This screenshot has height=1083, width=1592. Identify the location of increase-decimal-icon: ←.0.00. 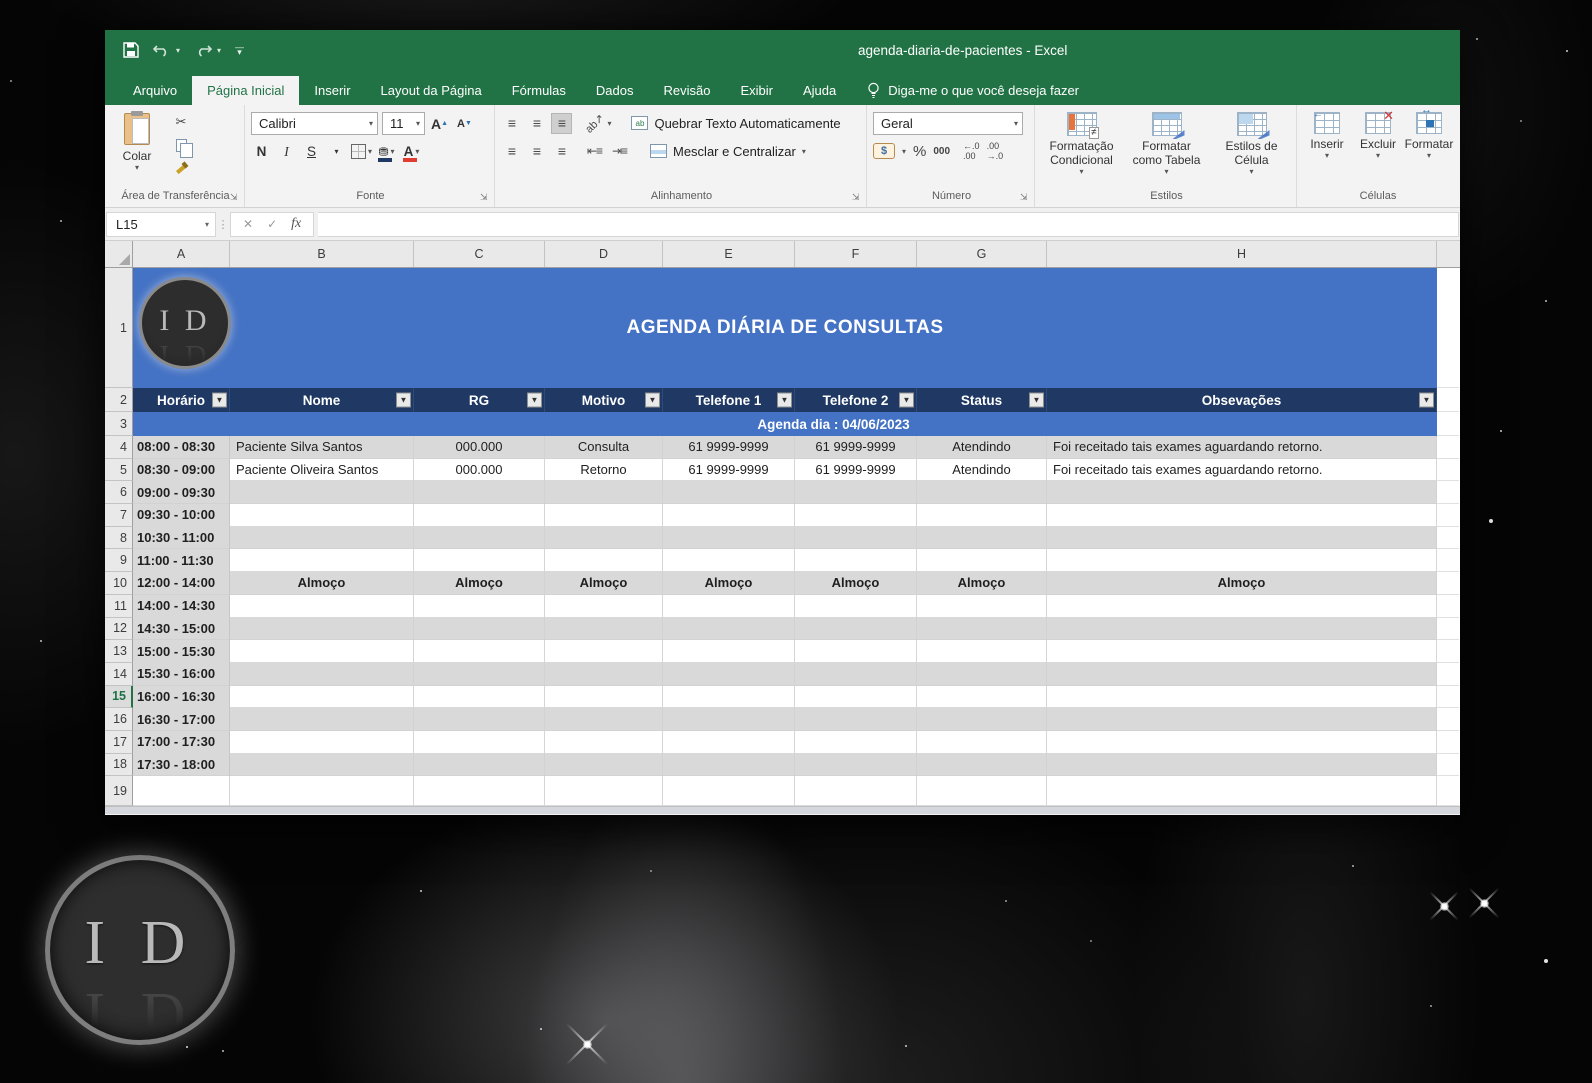
(971, 151).